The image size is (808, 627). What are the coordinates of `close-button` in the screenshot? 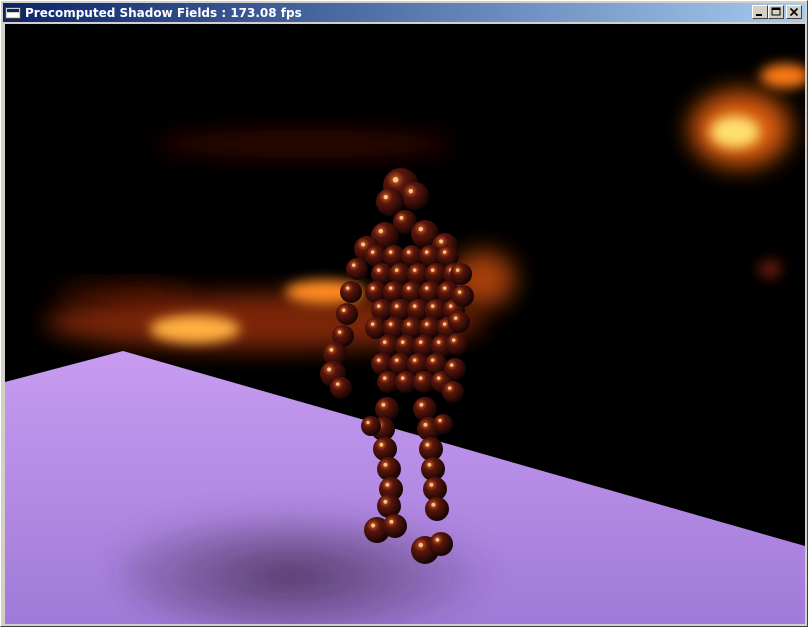 It's located at (794, 12).